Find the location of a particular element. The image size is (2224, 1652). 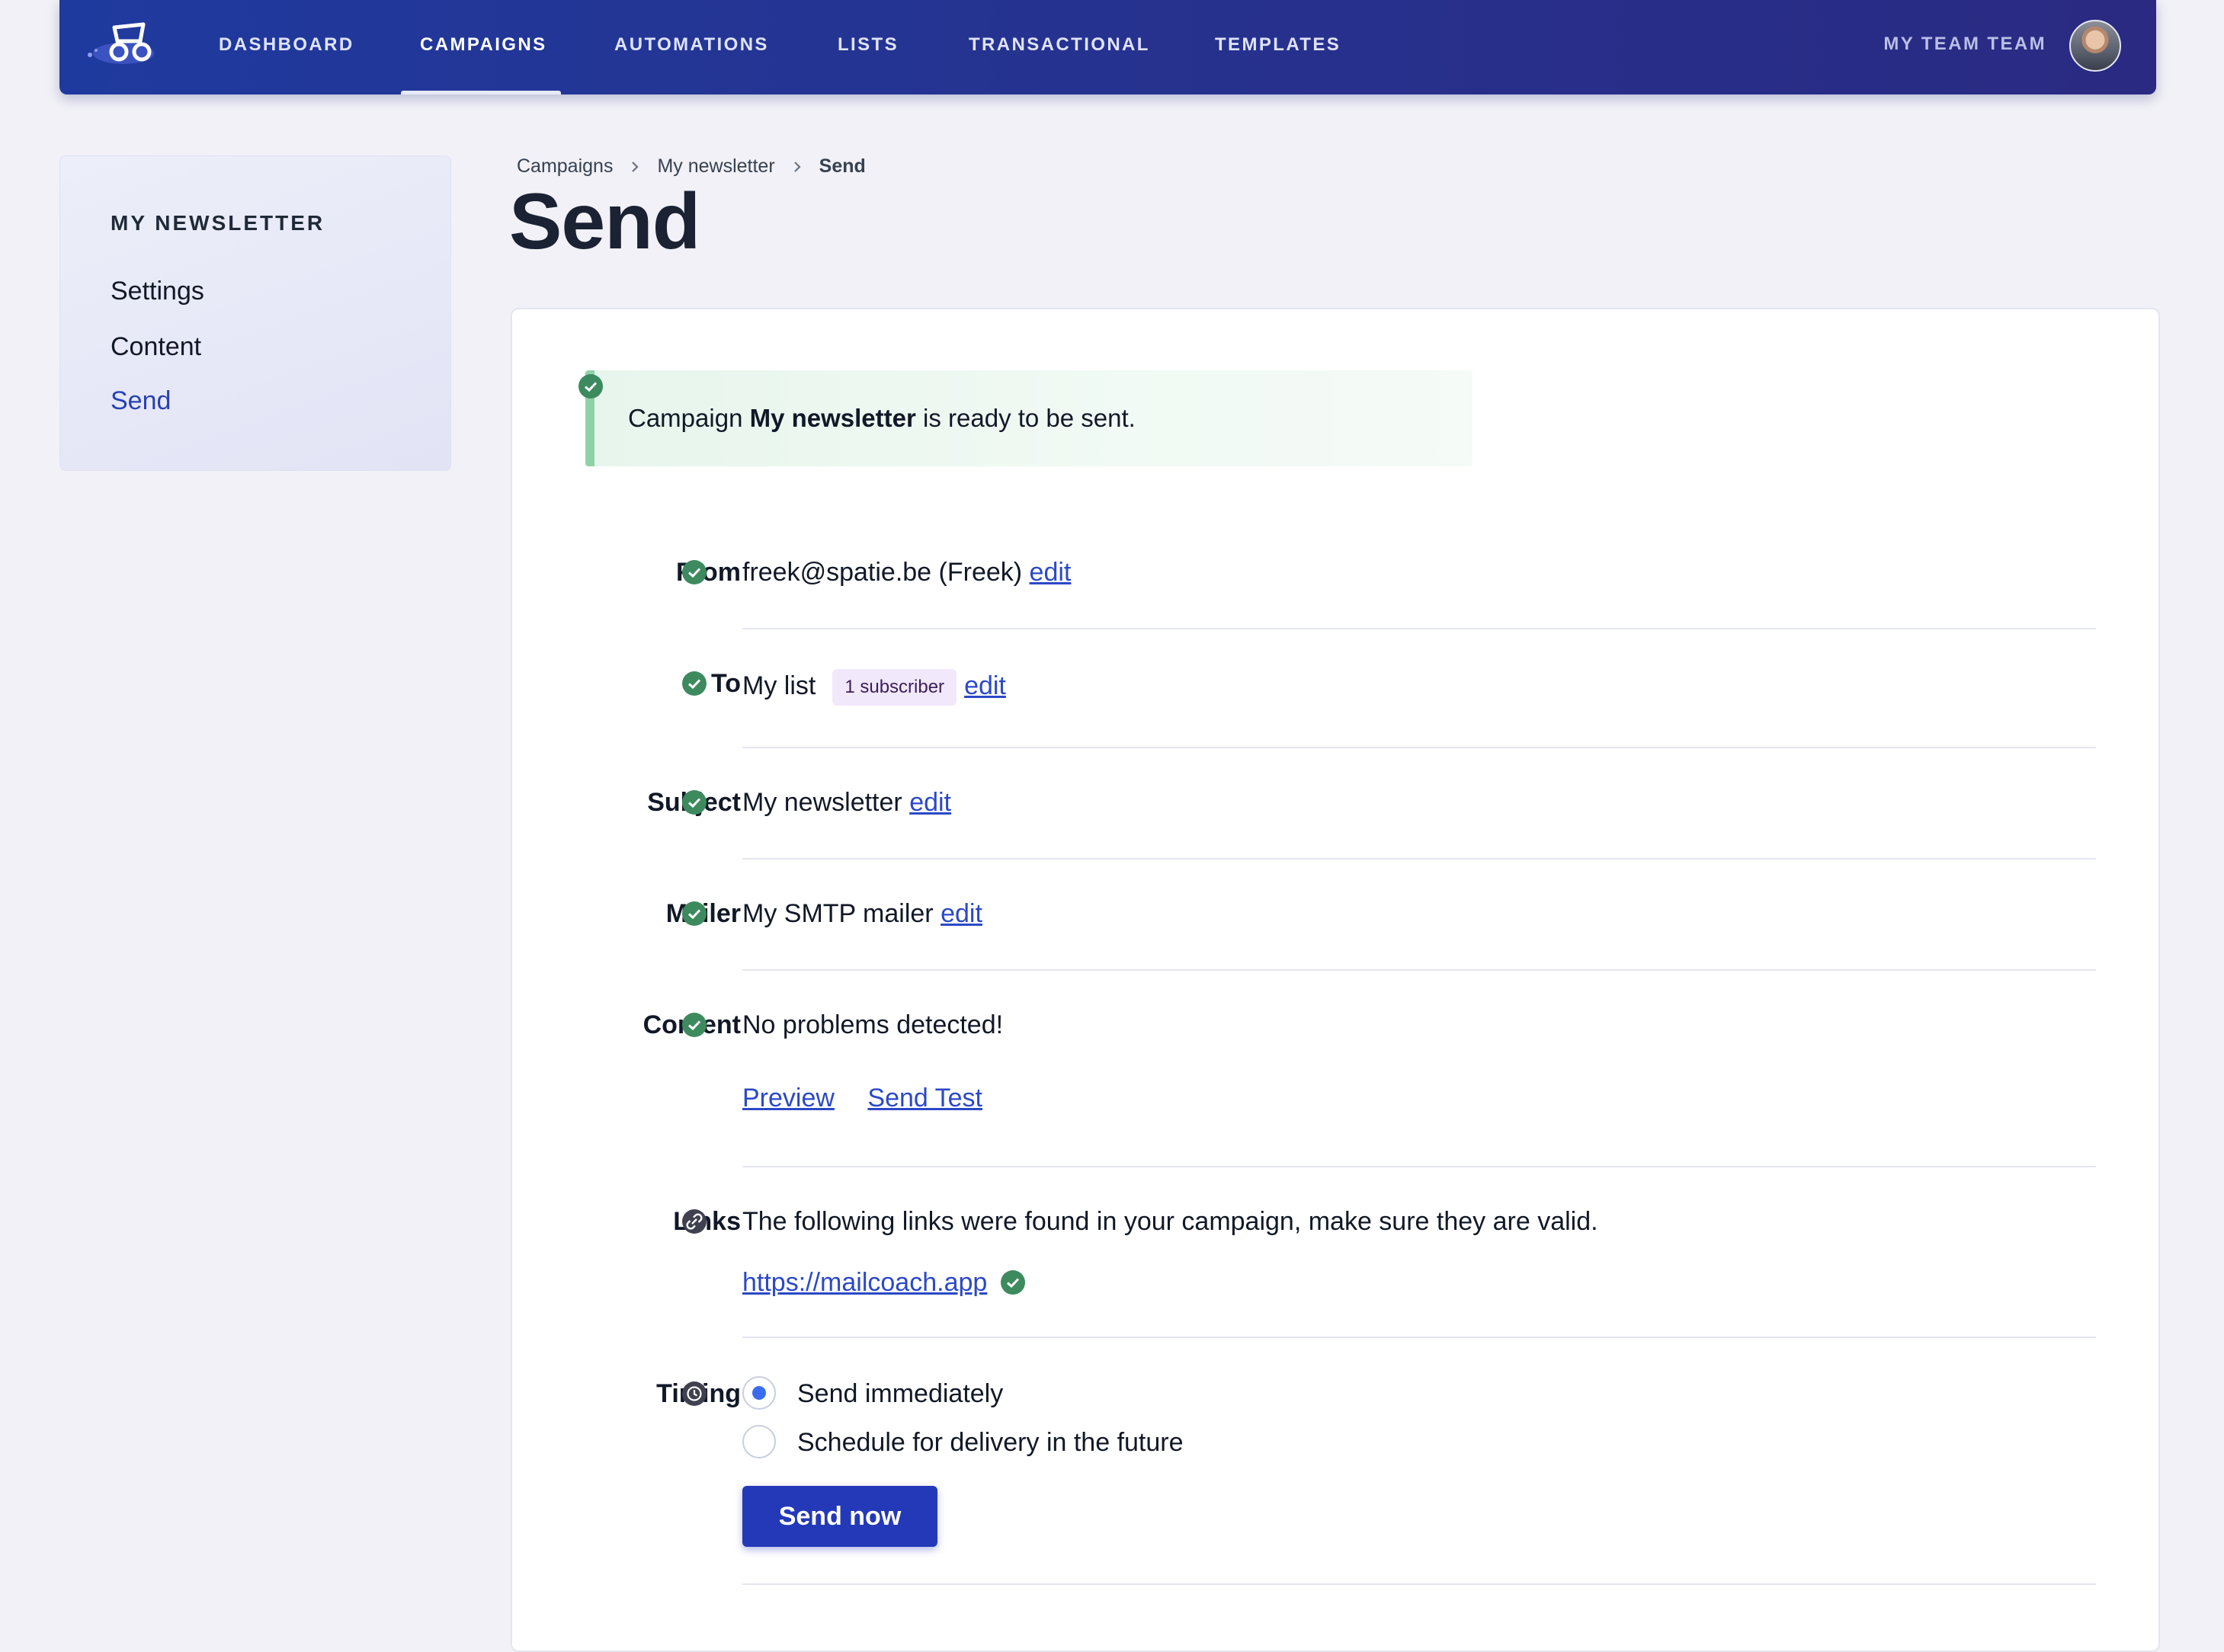

preview-link: Preview is located at coordinates (789, 1098).